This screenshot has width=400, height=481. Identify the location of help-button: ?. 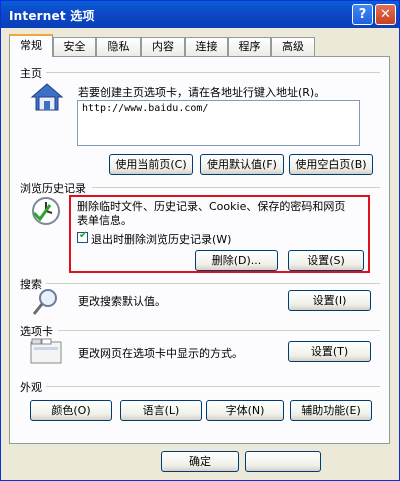
(362, 14).